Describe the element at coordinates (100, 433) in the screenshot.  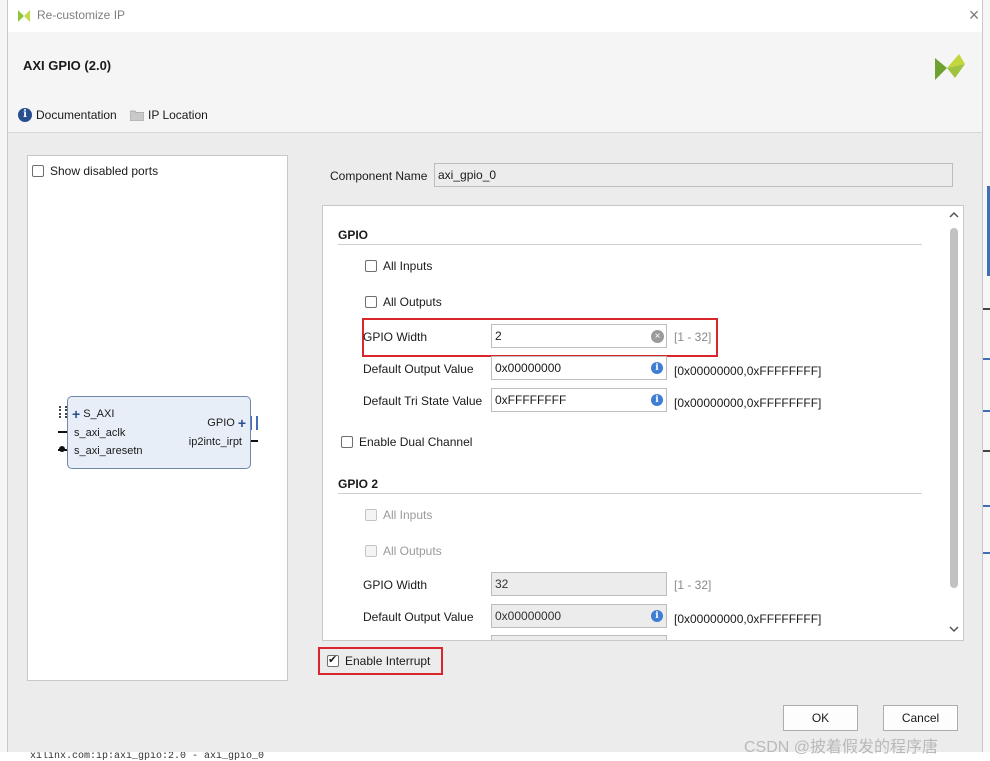
I see `port-s-axi-aclk: s_axi_aclk` at that location.